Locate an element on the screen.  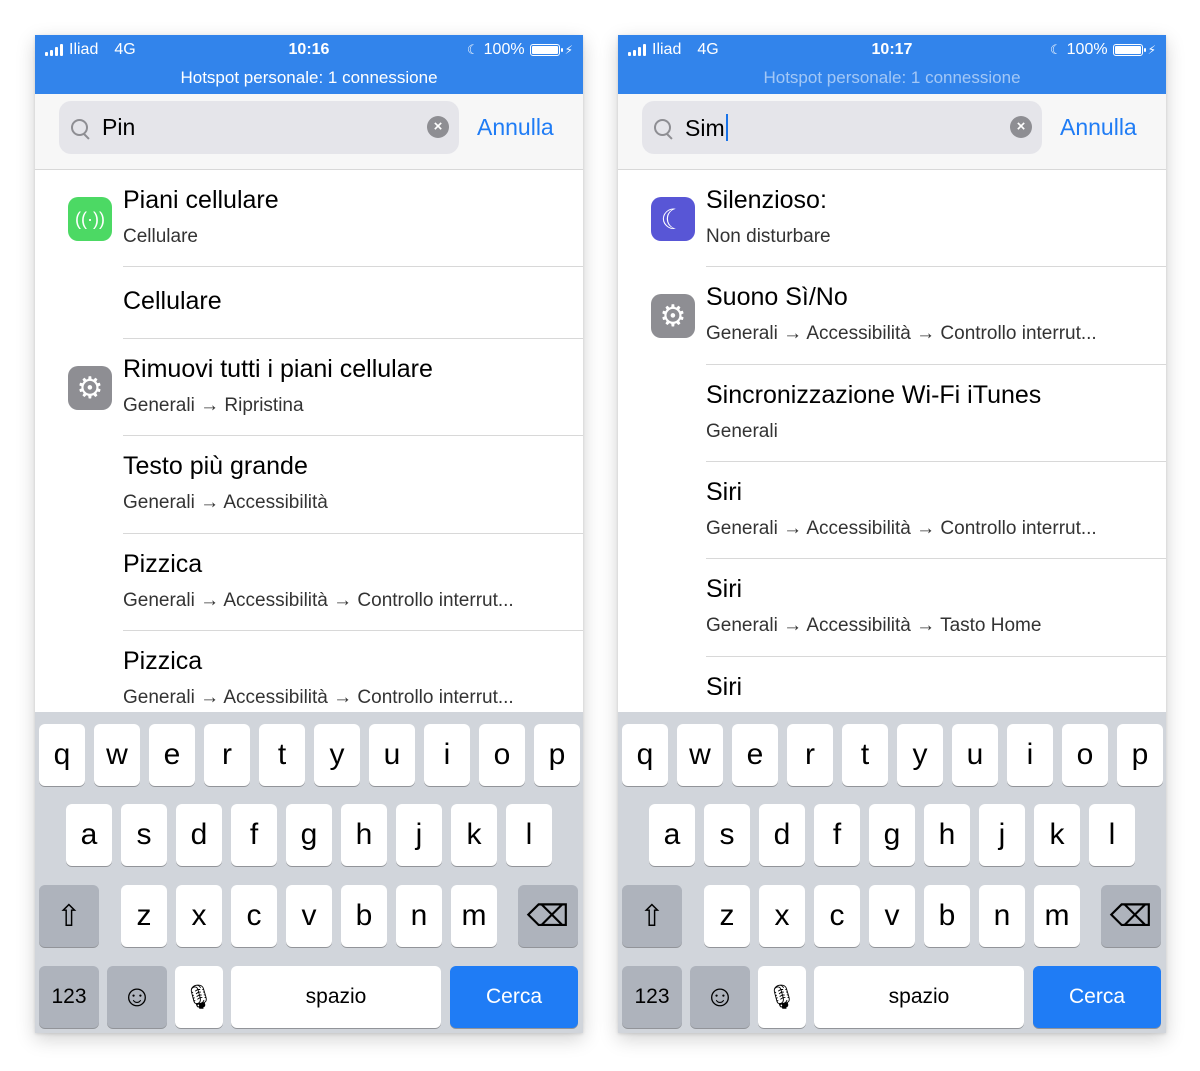
search-query: Sim is located at coordinates (705, 128).